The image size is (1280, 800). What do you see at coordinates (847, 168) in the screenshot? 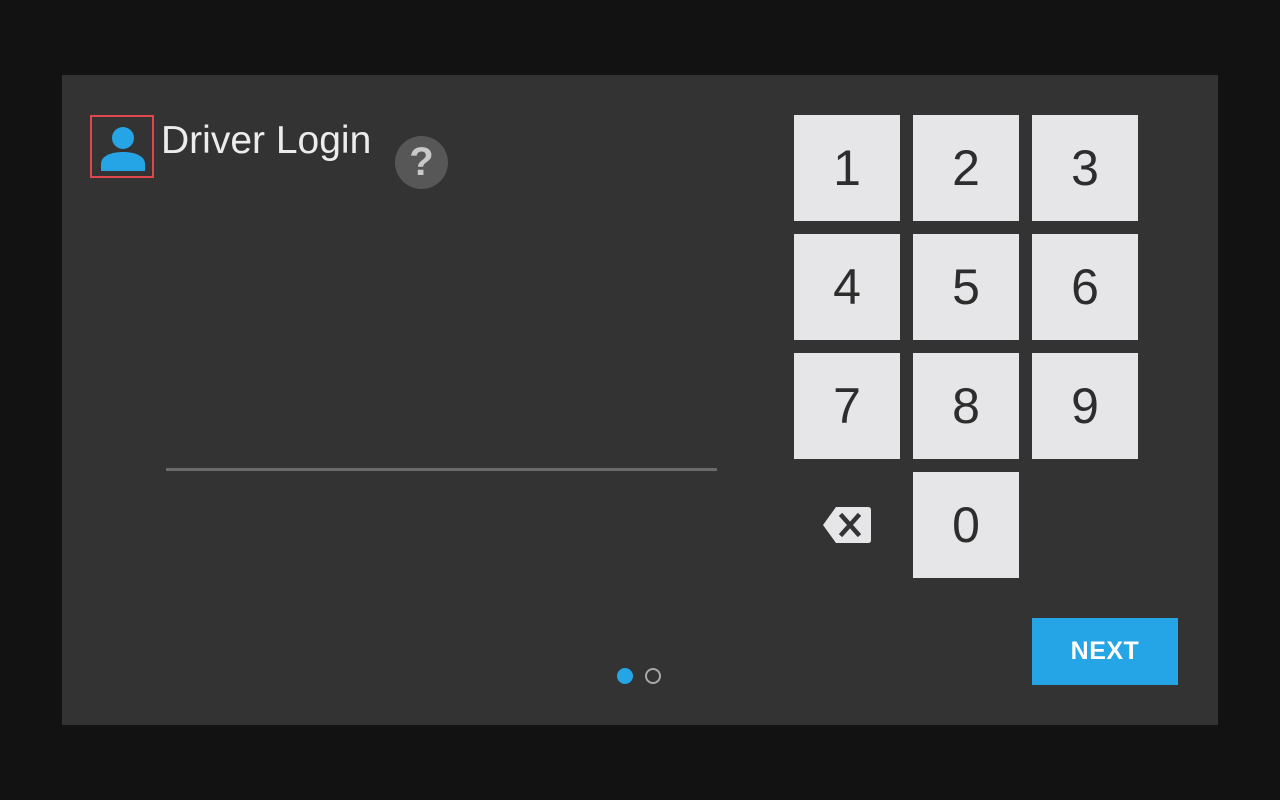
I see `keypad-key-1: 1` at bounding box center [847, 168].